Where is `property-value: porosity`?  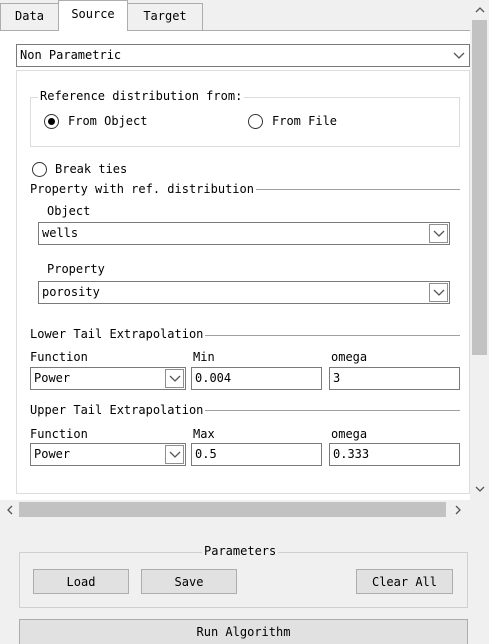
property-value: porosity is located at coordinates (71, 292).